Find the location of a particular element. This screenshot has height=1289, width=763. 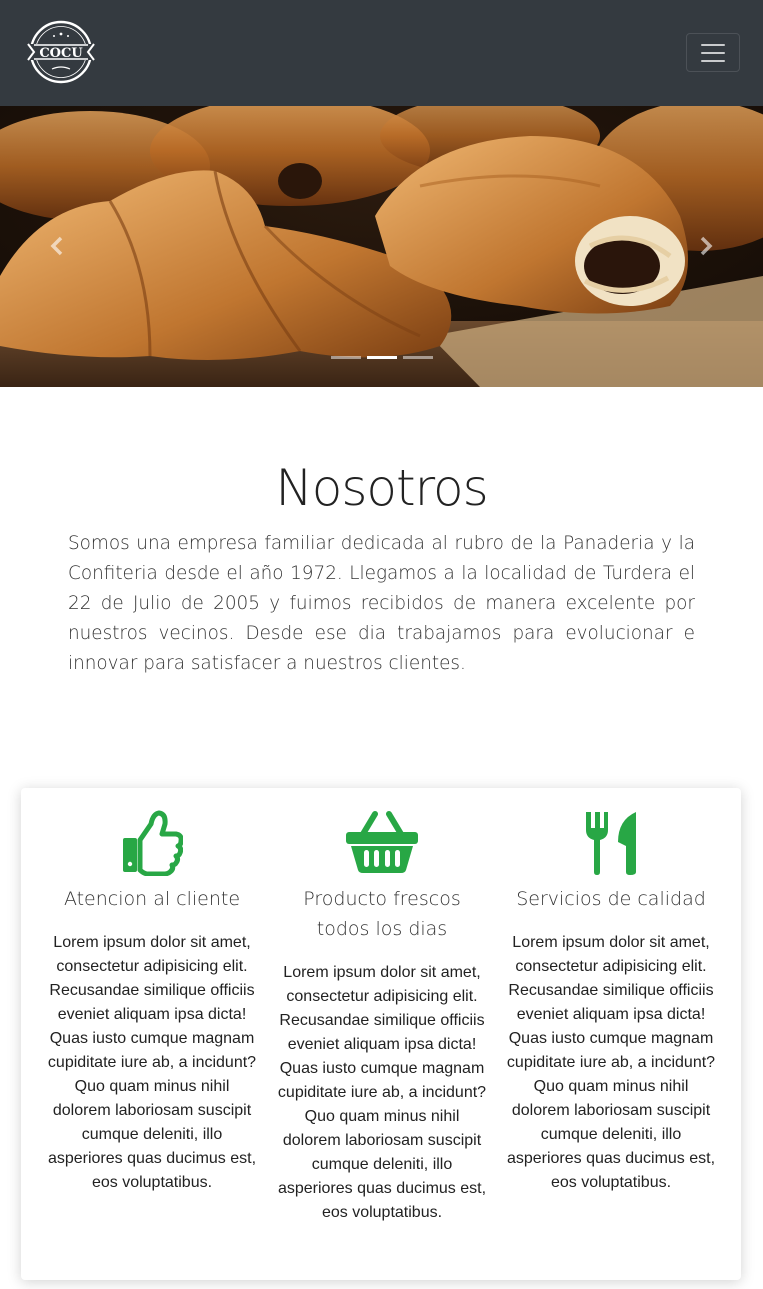

carousel-prev-button is located at coordinates (55, 246).